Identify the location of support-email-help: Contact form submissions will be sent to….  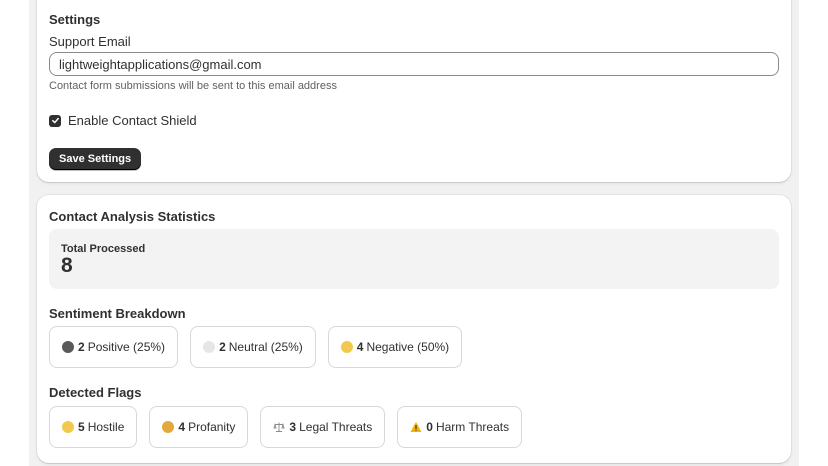
(193, 86).